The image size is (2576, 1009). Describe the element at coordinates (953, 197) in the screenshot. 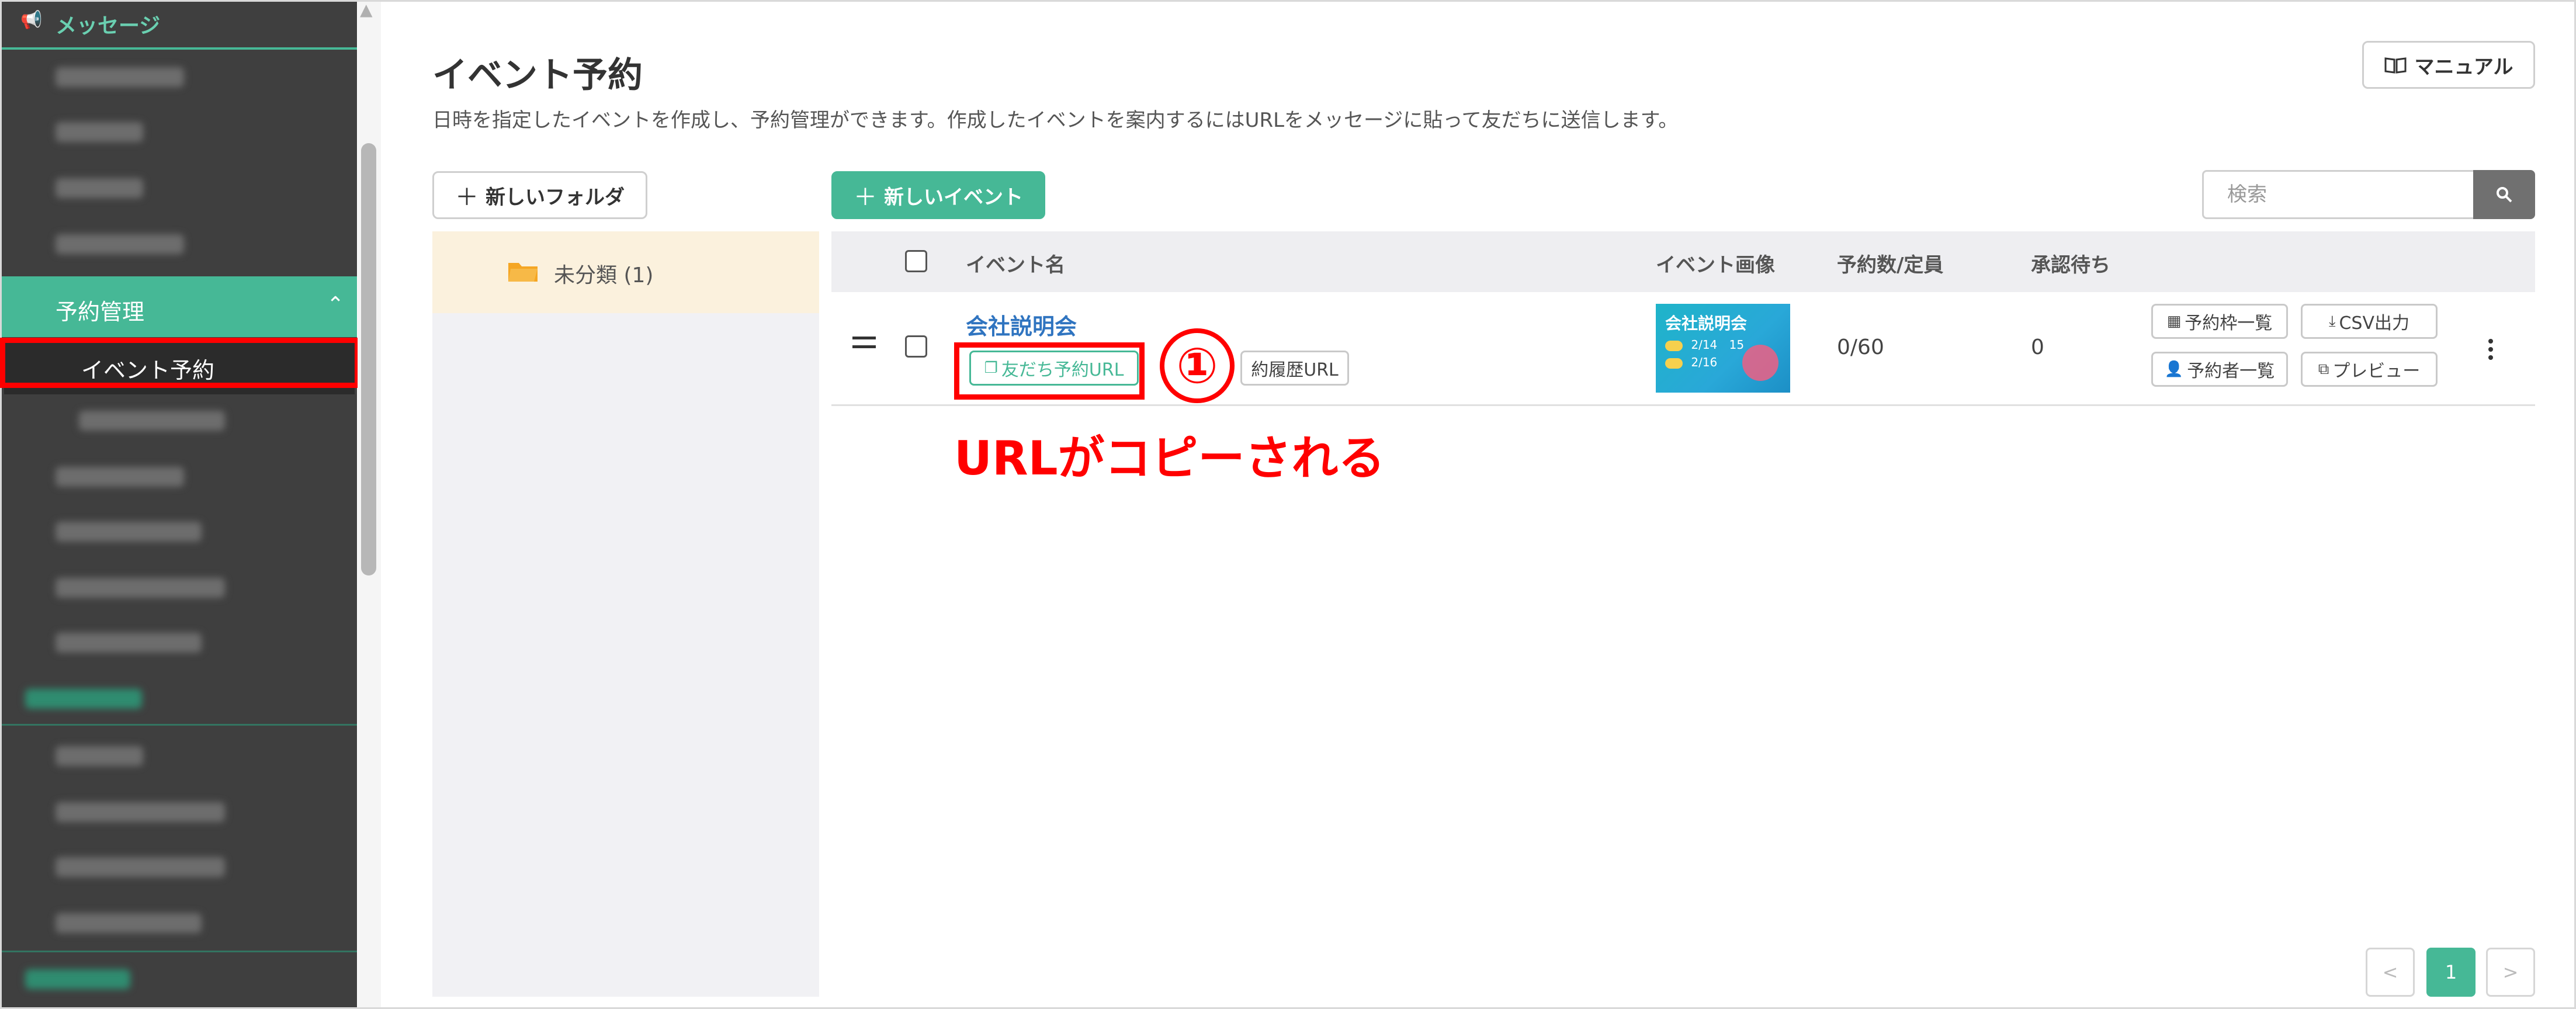

I see `new-event-label: 新しいイベント` at that location.